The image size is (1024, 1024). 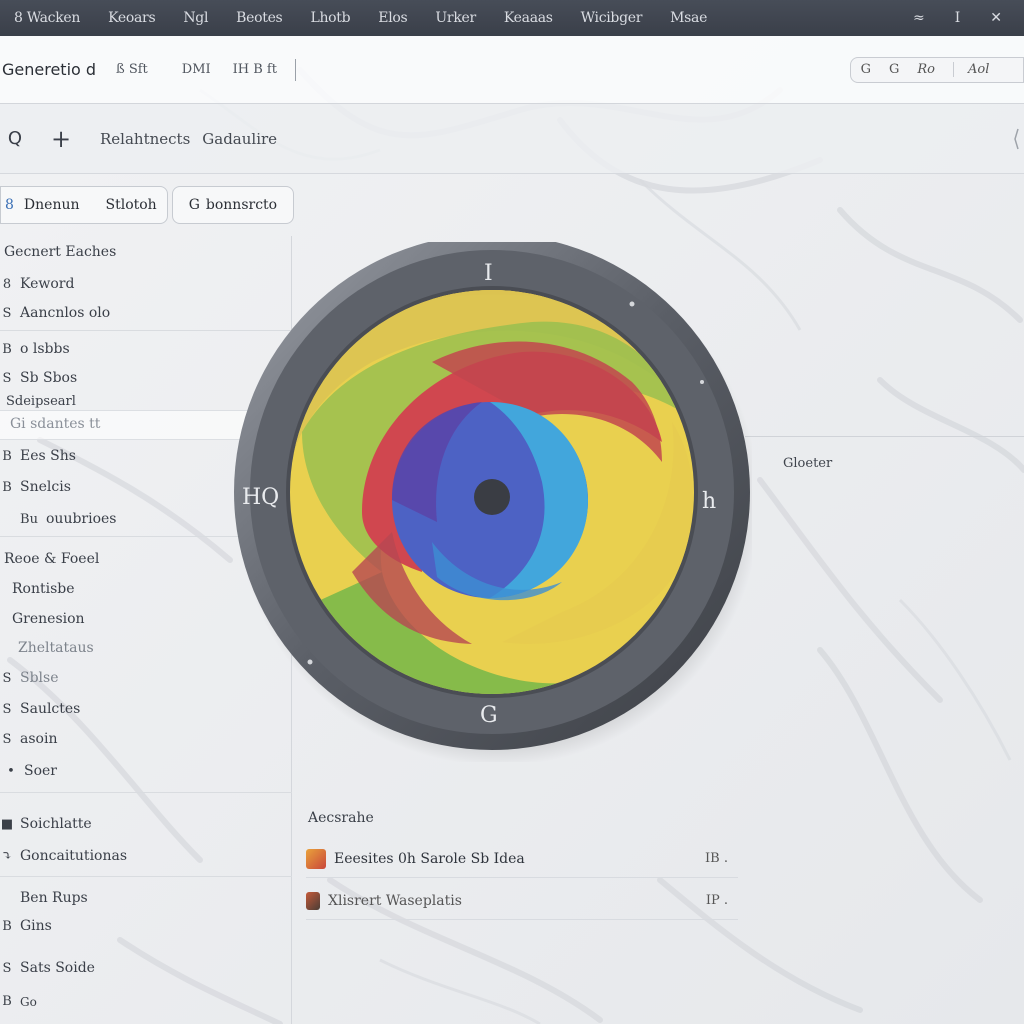 I want to click on menu-item-3: Ngl, so click(x=195, y=18).